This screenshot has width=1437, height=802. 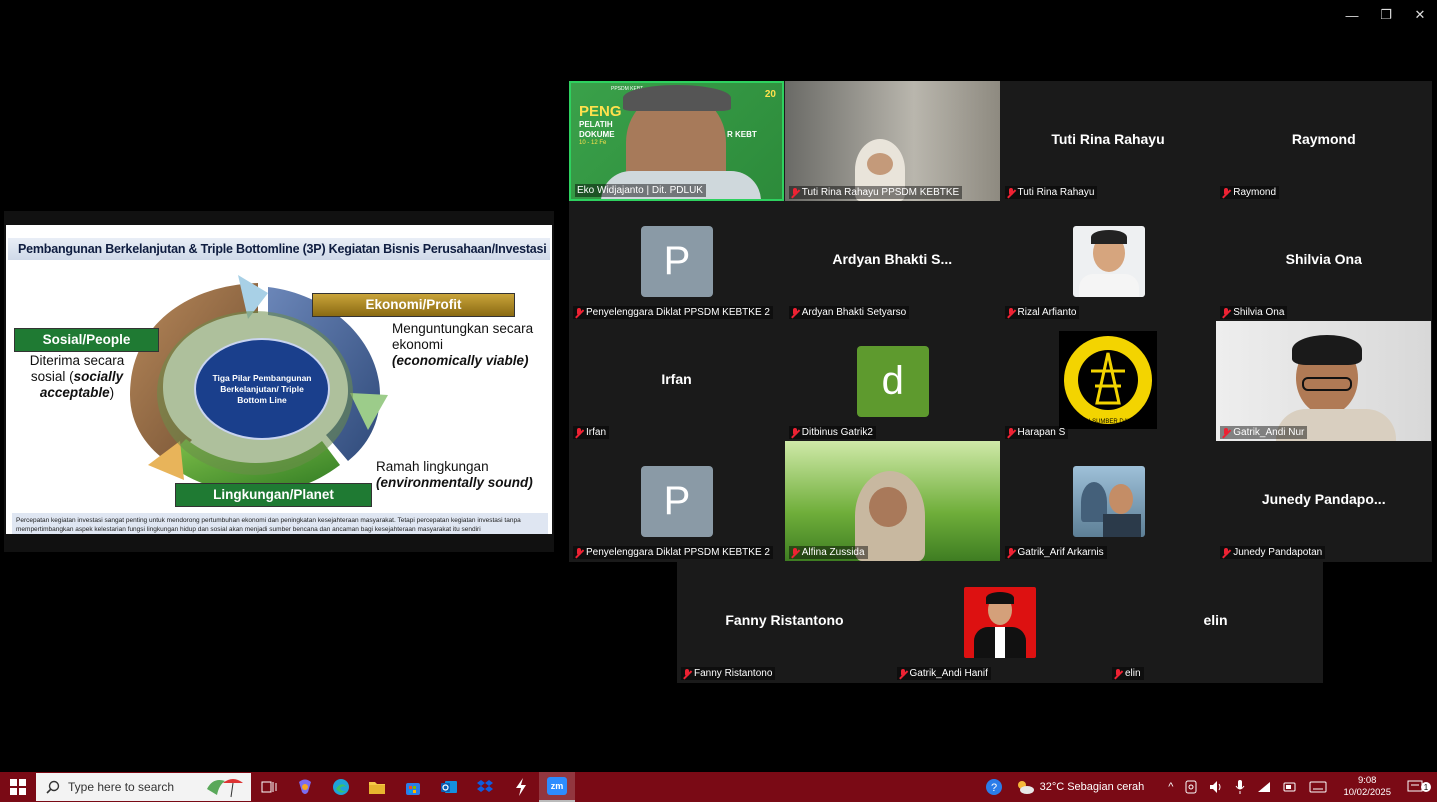 I want to click on avatar-letter: P, so click(x=677, y=501).